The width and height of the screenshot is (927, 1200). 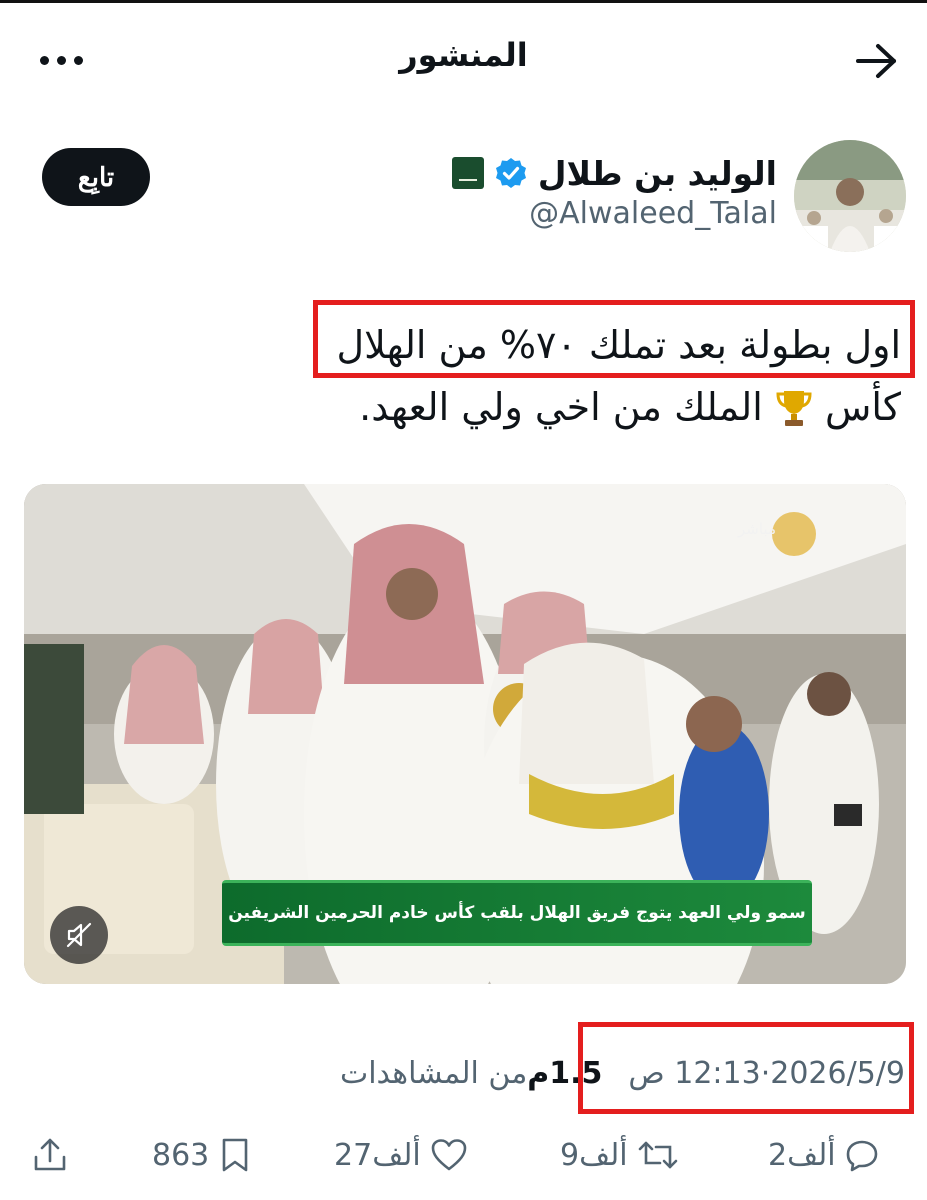 I want to click on bookmark-action: 863, so click(x=202, y=1155).